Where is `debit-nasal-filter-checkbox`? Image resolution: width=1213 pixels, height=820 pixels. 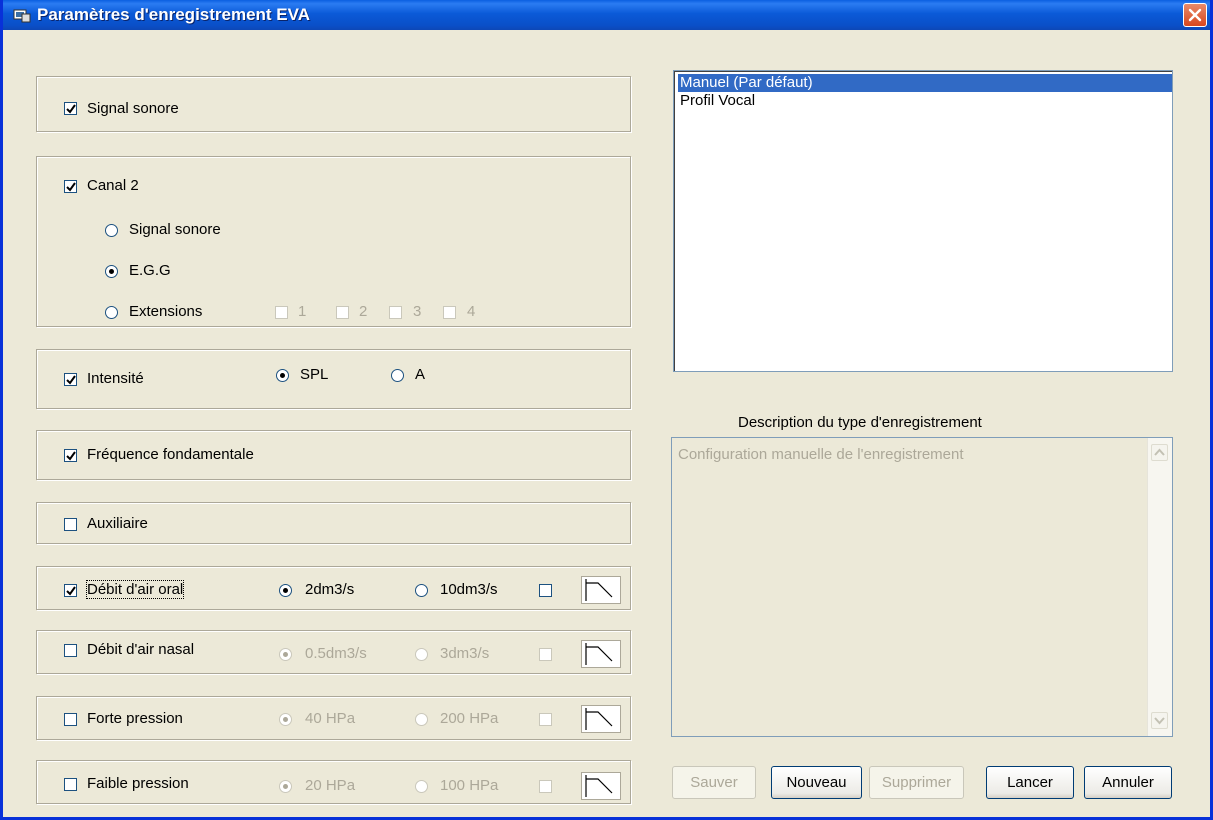
debit-nasal-filter-checkbox is located at coordinates (545, 654).